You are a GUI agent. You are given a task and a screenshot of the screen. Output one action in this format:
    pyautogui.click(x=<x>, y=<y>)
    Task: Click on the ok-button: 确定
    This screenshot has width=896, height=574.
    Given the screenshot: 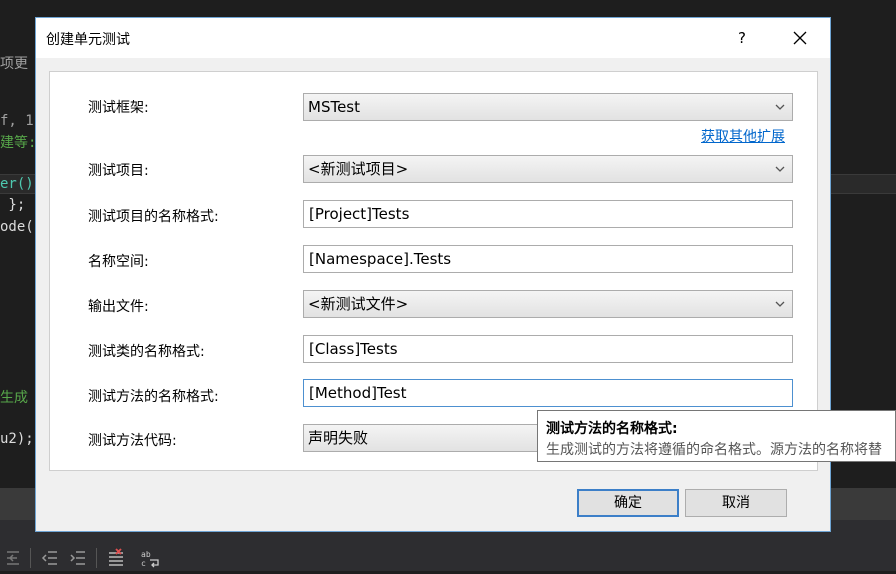 What is the action you would take?
    pyautogui.click(x=628, y=503)
    